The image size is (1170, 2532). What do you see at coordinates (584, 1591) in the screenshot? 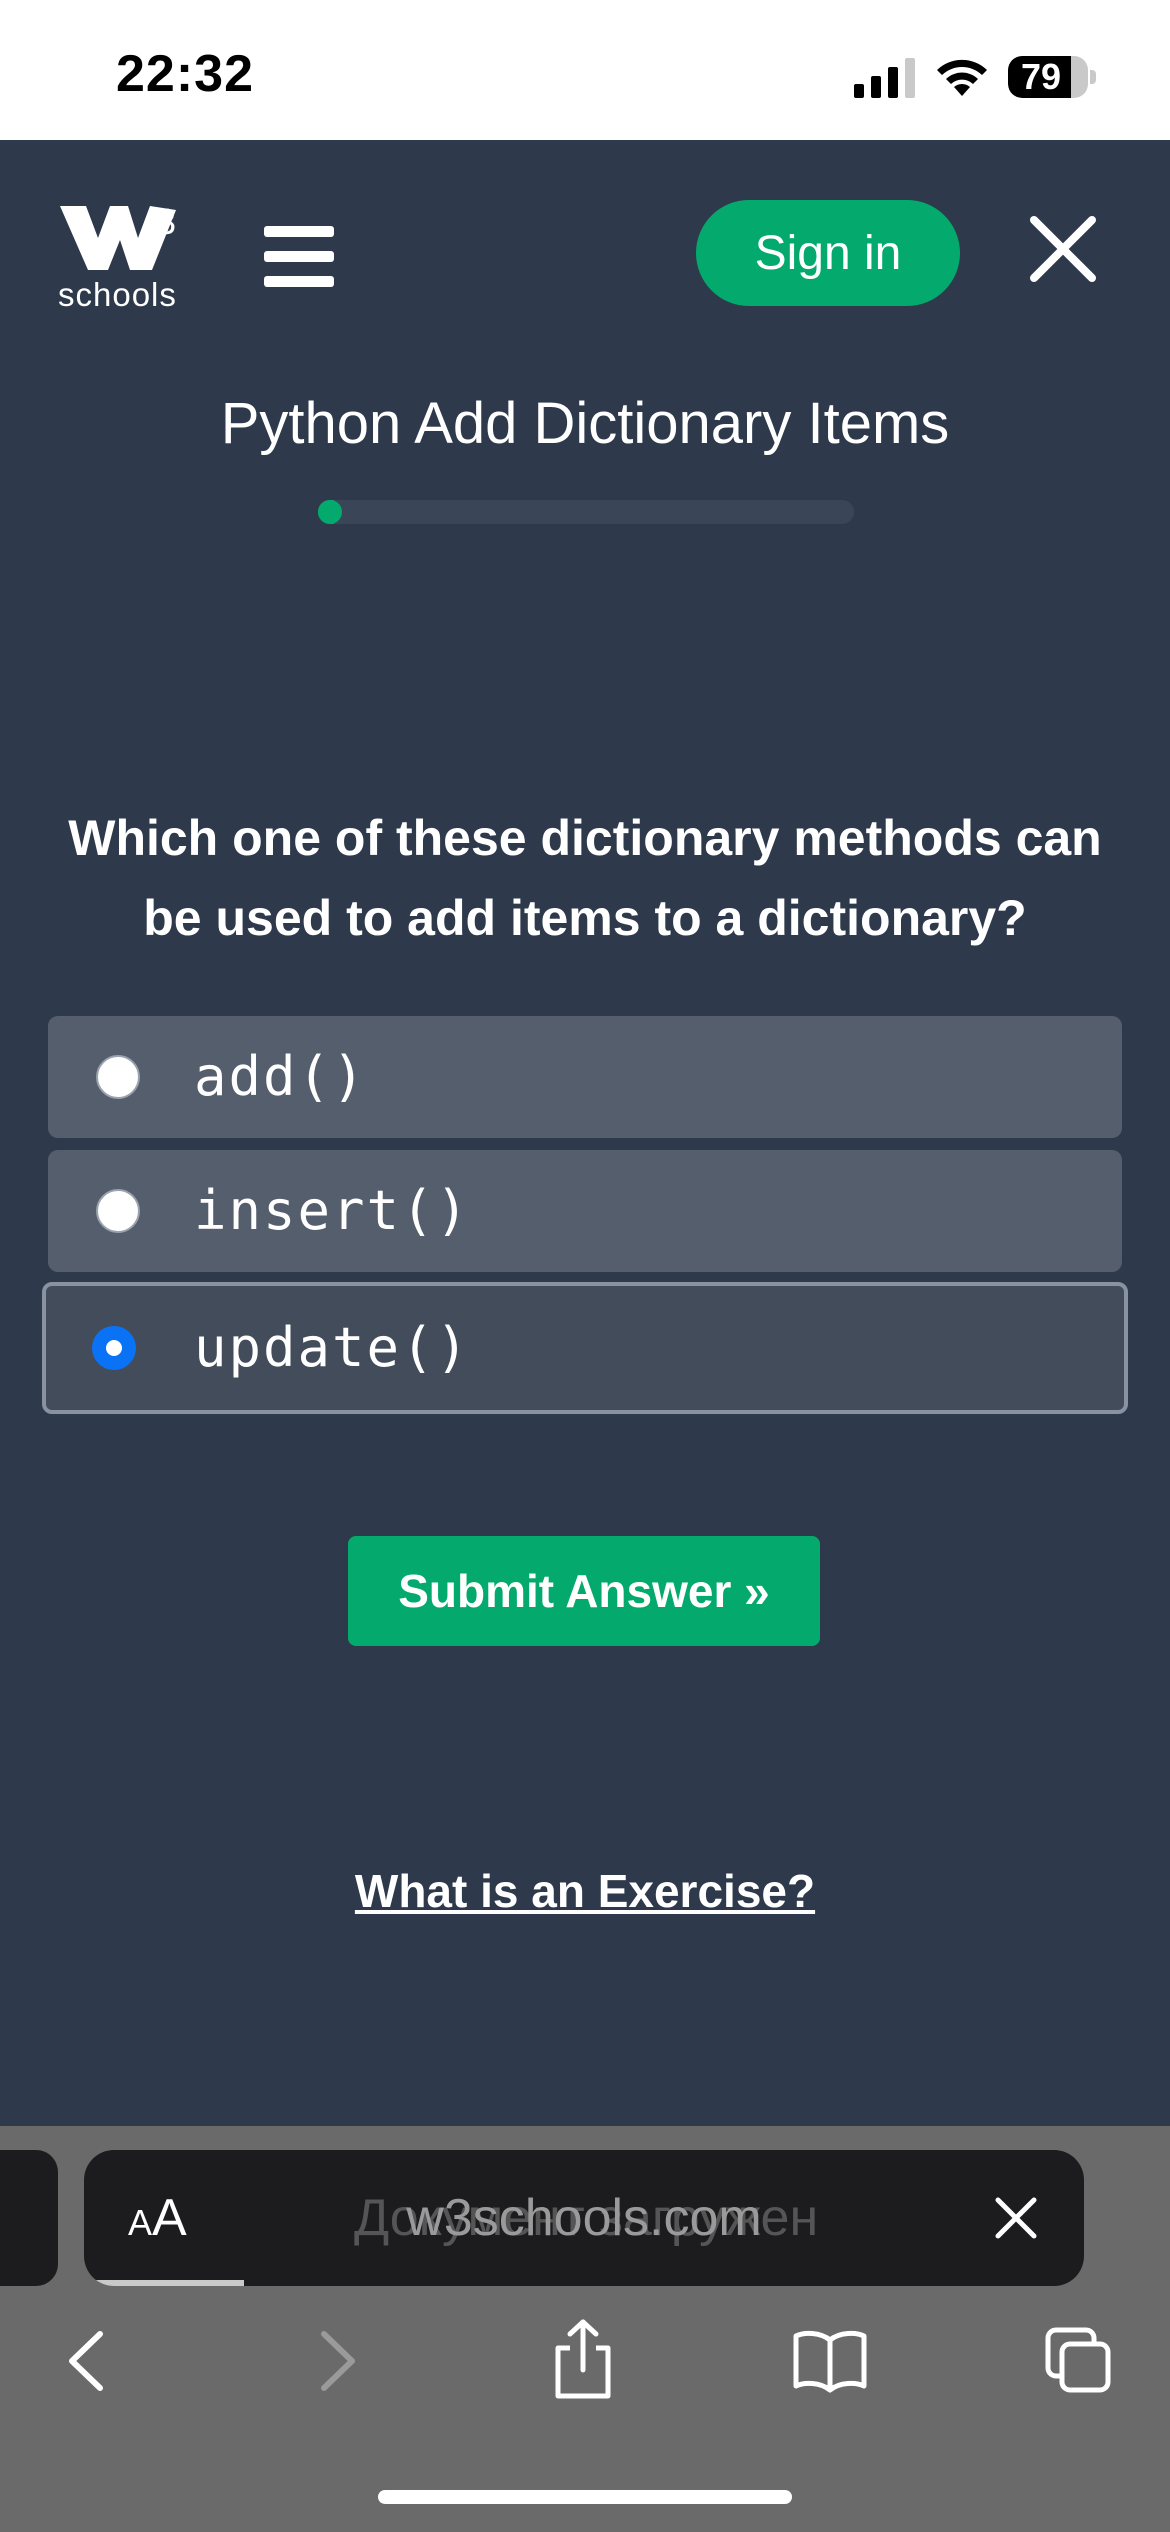
I see `submit-answer-button: Submit Answer »` at bounding box center [584, 1591].